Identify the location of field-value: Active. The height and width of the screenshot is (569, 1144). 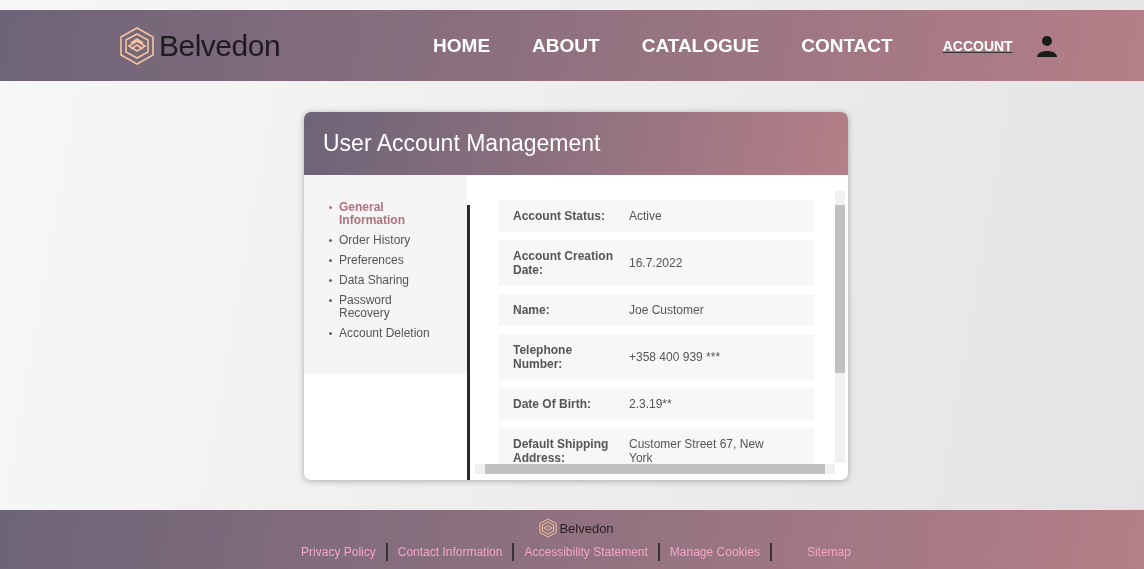
(646, 216).